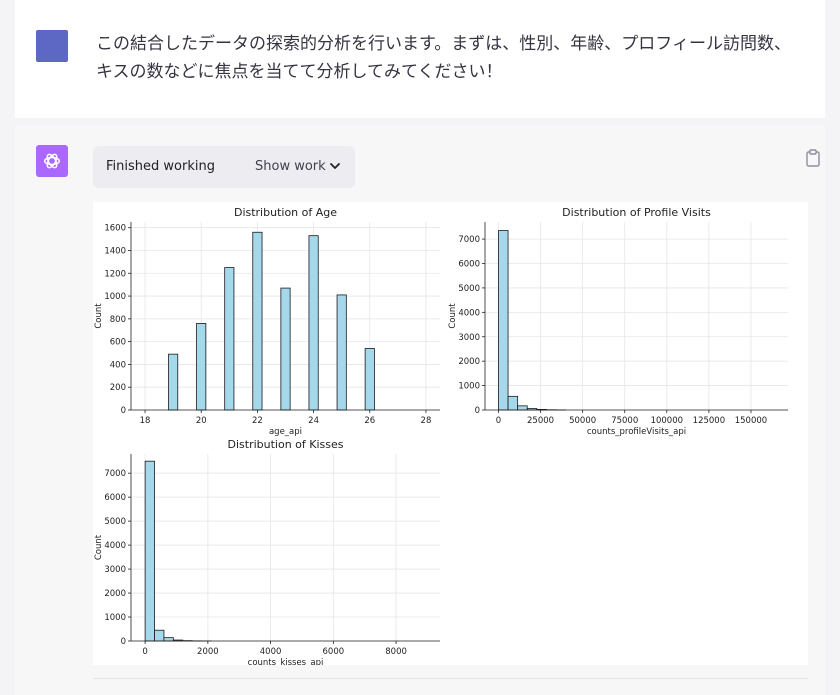  I want to click on y-tick-label: 1400, so click(115, 251).